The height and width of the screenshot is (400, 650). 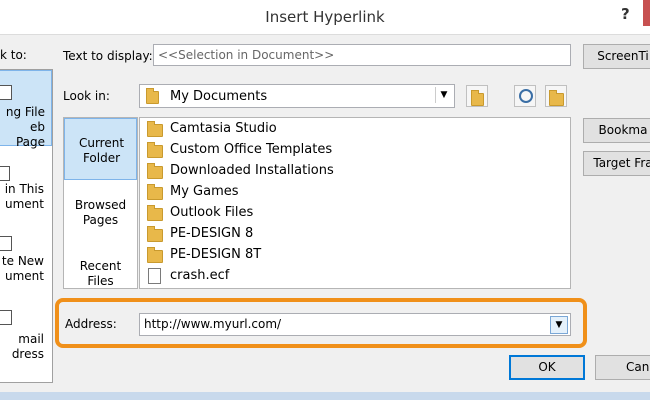 I want to click on link-to-item-label-1: in This, so click(x=24, y=189).